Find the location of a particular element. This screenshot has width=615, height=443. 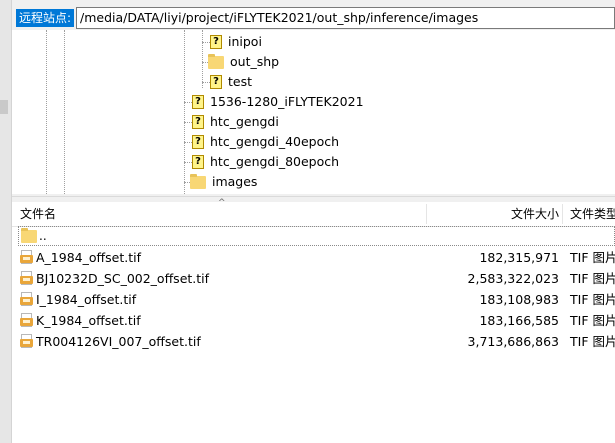

tree-item-label: out_shp is located at coordinates (255, 61).